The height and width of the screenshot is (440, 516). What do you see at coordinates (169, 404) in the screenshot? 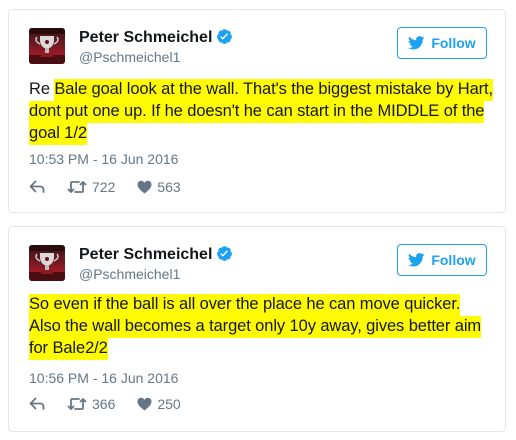
I see `like-count: 250` at bounding box center [169, 404].